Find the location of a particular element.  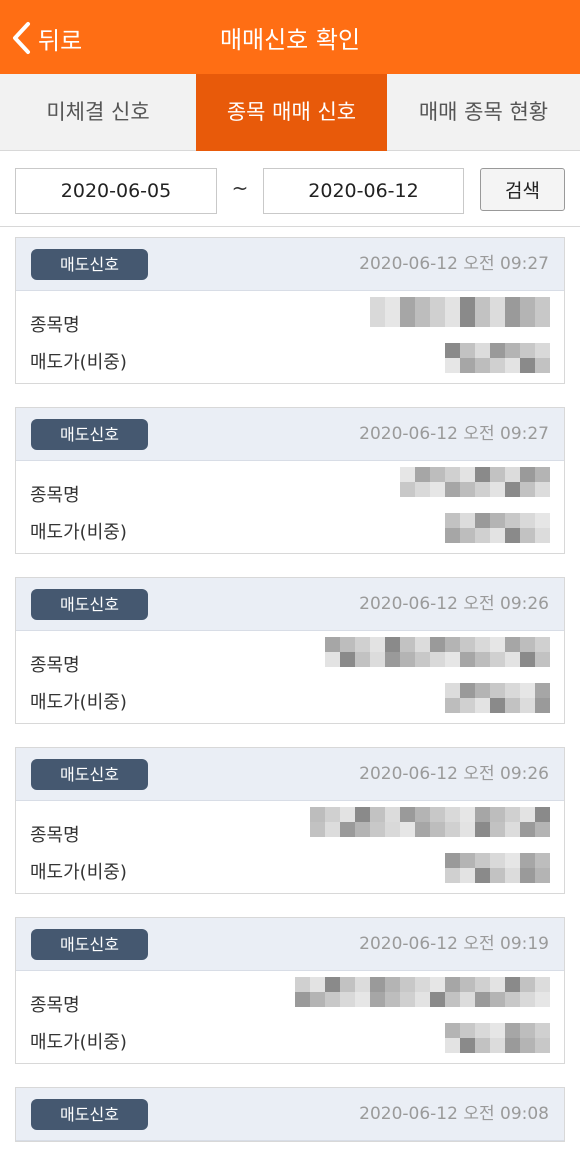

page-title: 매매신호 확인 is located at coordinates (290, 40).